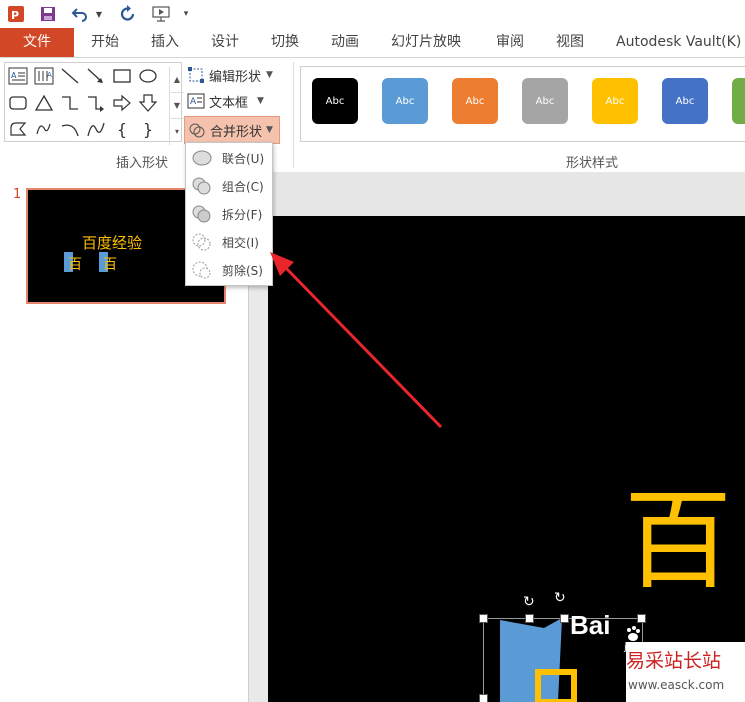 This screenshot has height=702, width=745. I want to click on menu-item-combine: 组合(C), so click(229, 186).